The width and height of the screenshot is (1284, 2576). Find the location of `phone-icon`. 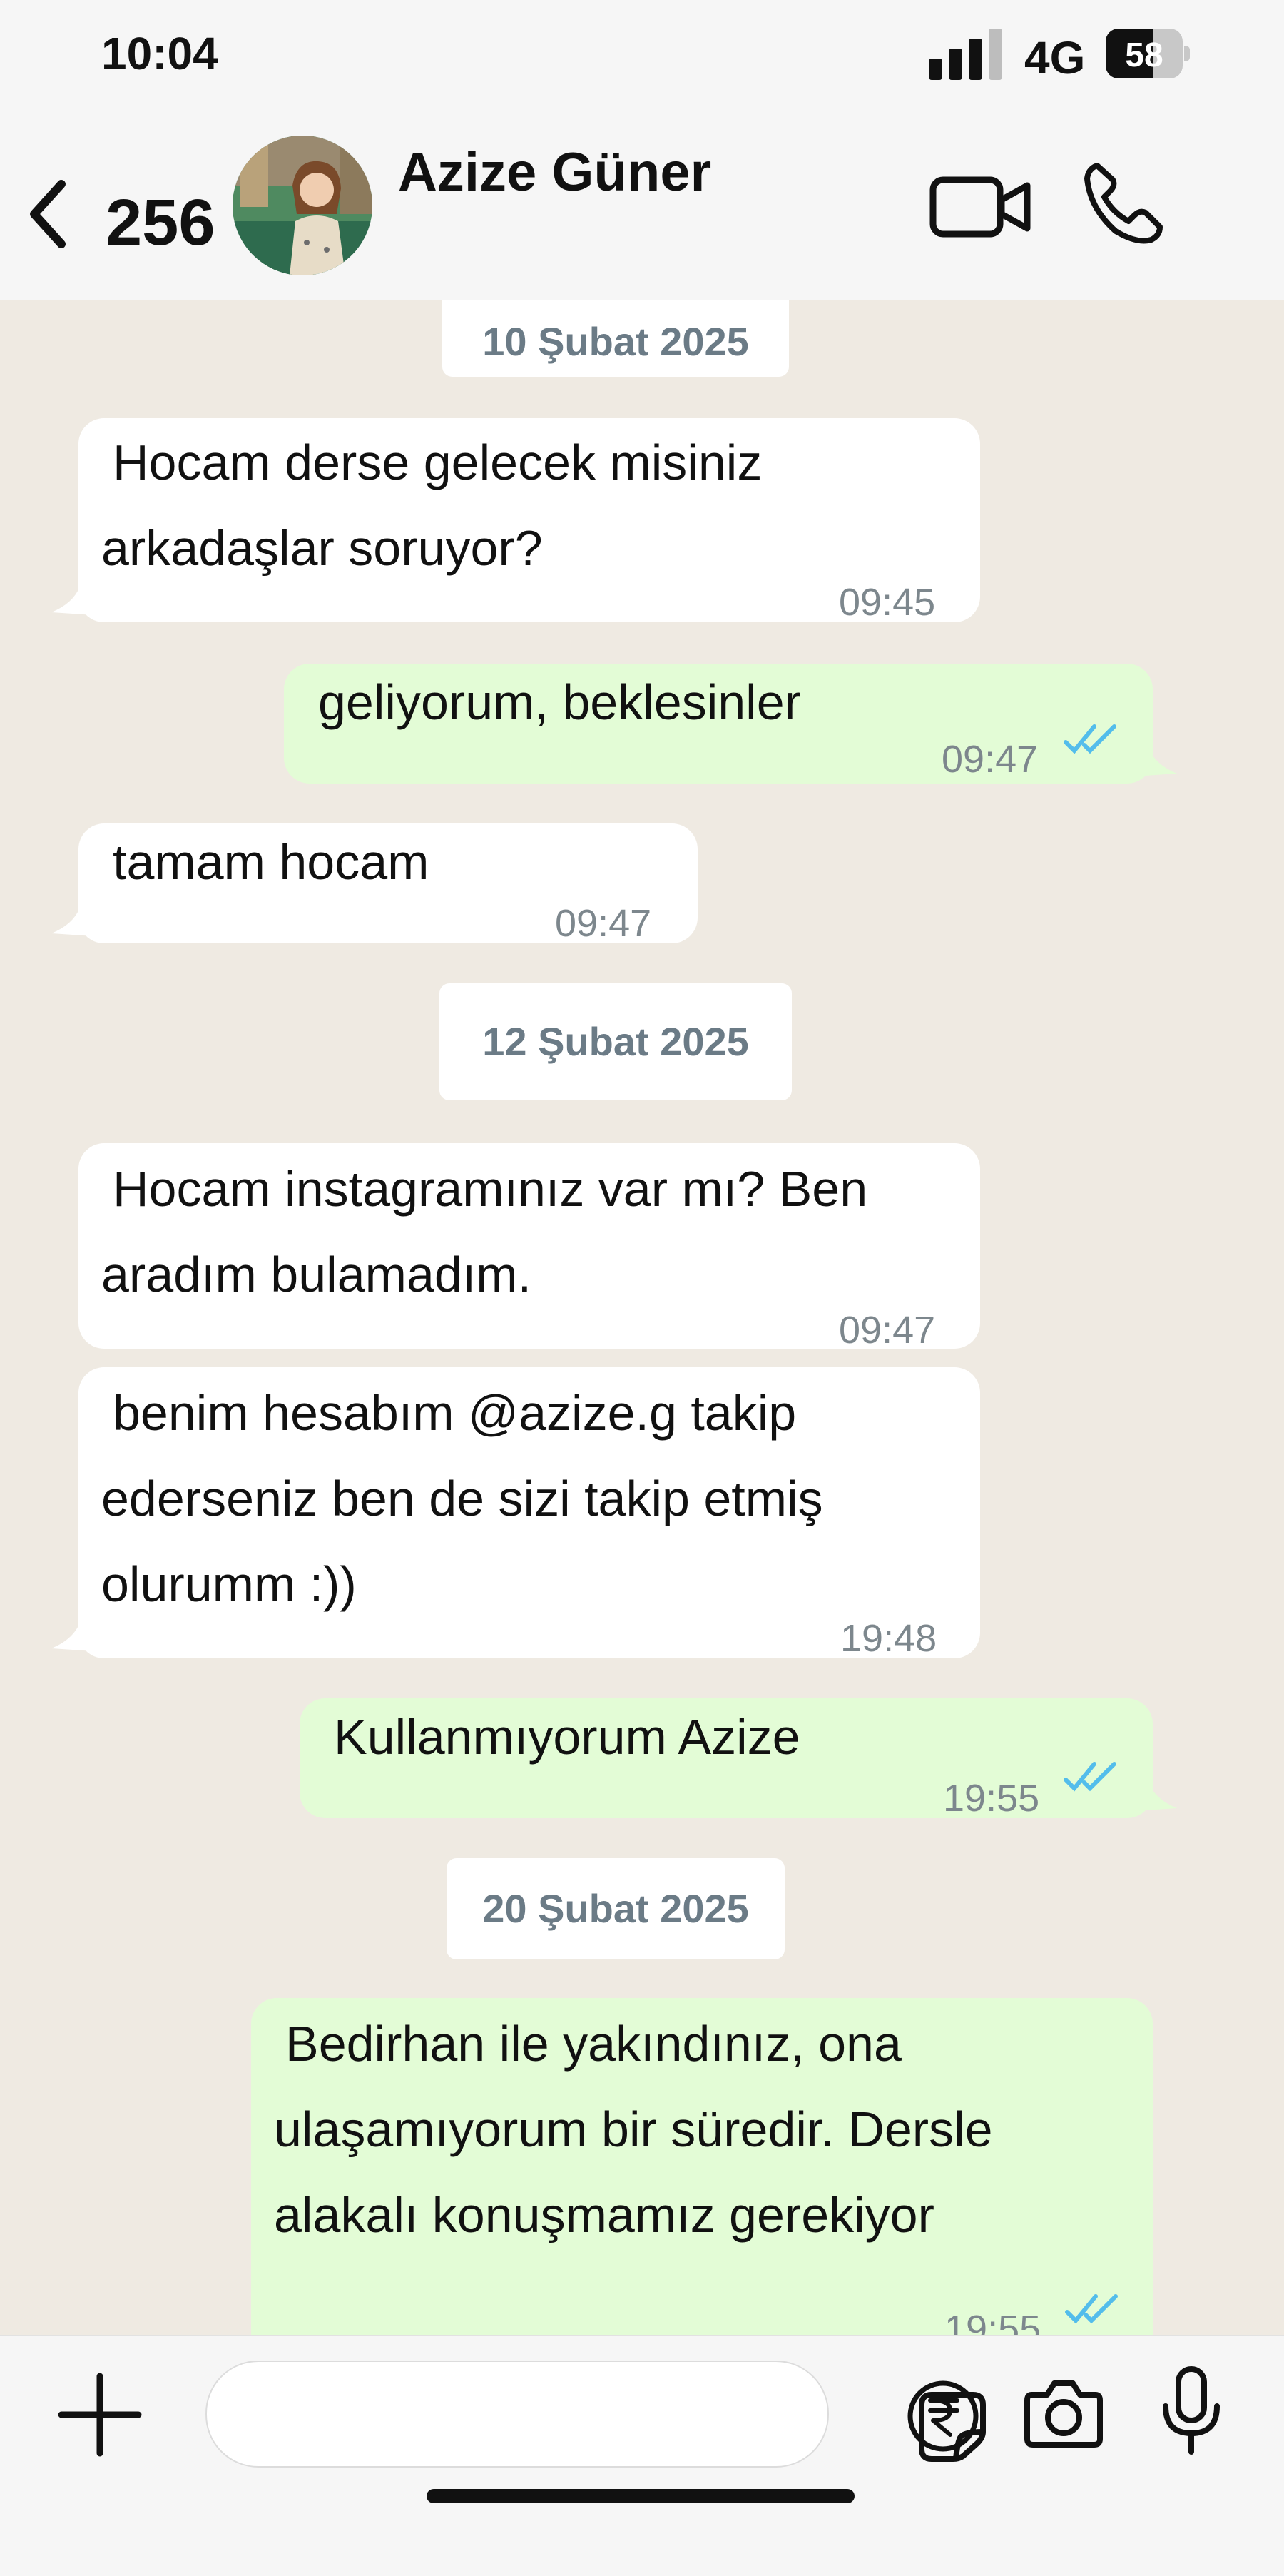

phone-icon is located at coordinates (1123, 204).